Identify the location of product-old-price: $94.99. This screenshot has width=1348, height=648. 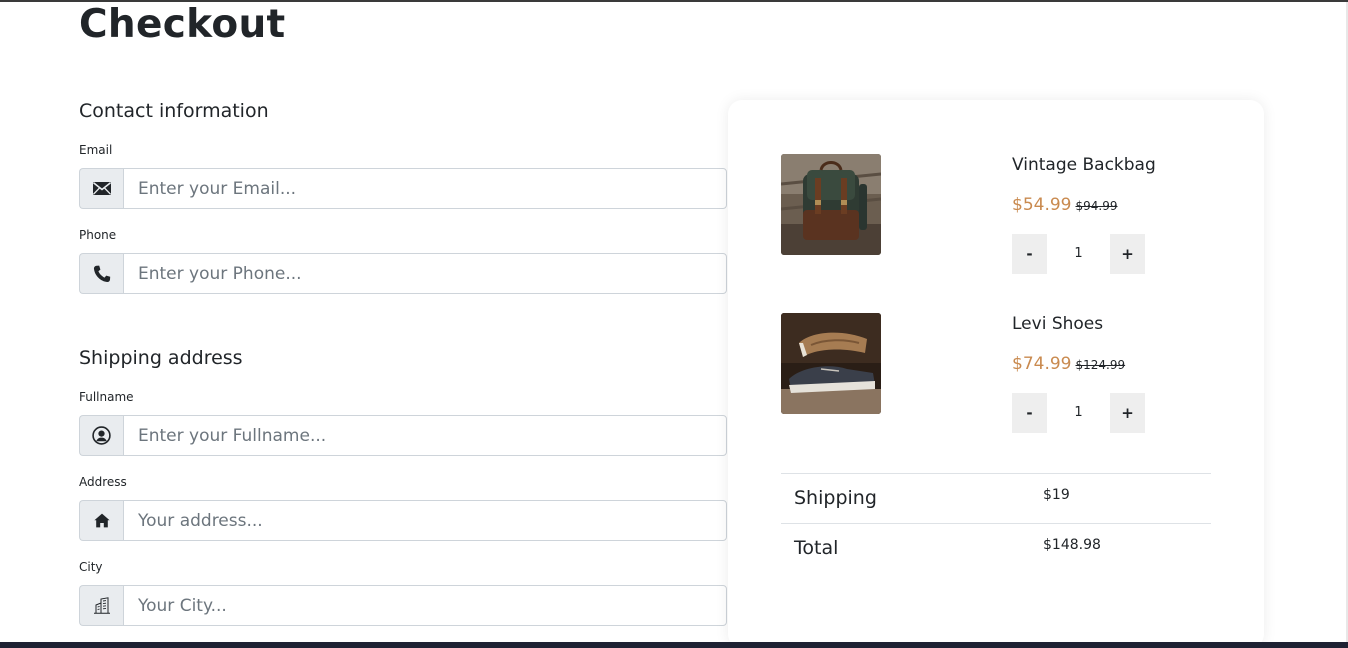
(1096, 206).